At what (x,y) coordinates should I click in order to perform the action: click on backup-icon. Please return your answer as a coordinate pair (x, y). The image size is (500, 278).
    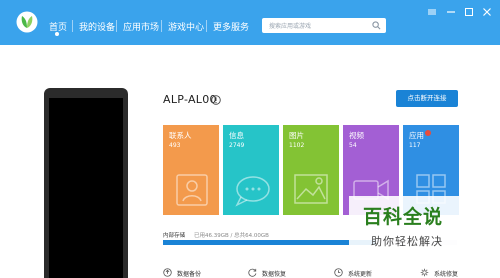
    Looking at the image, I should click on (167, 272).